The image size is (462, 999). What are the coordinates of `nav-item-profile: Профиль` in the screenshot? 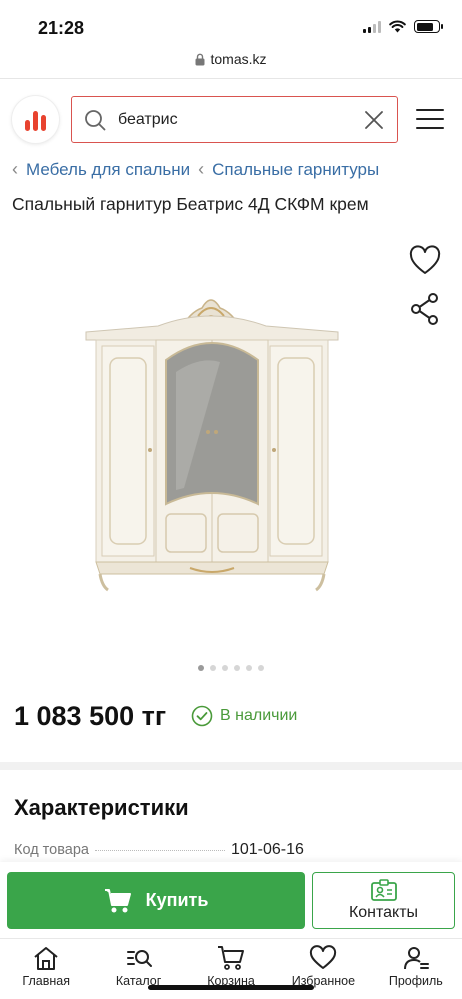 It's located at (416, 969).